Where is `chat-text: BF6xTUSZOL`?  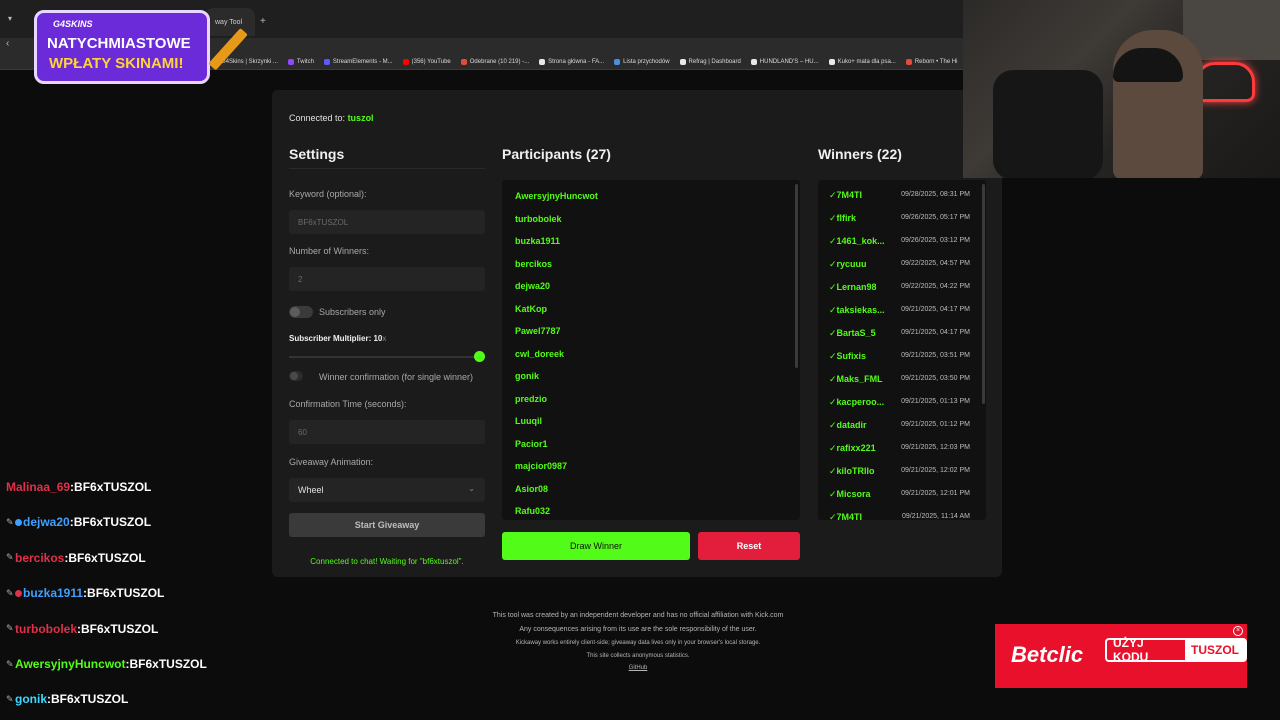 chat-text: BF6xTUSZOL is located at coordinates (168, 664).